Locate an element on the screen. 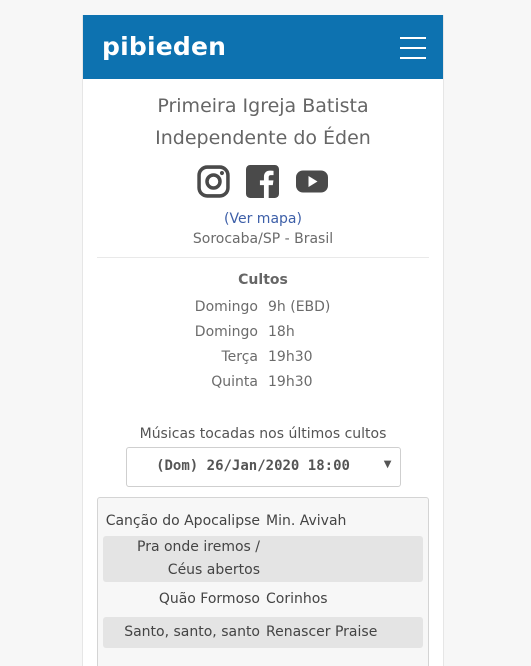 The image size is (531, 666). social-links is located at coordinates (263, 181).